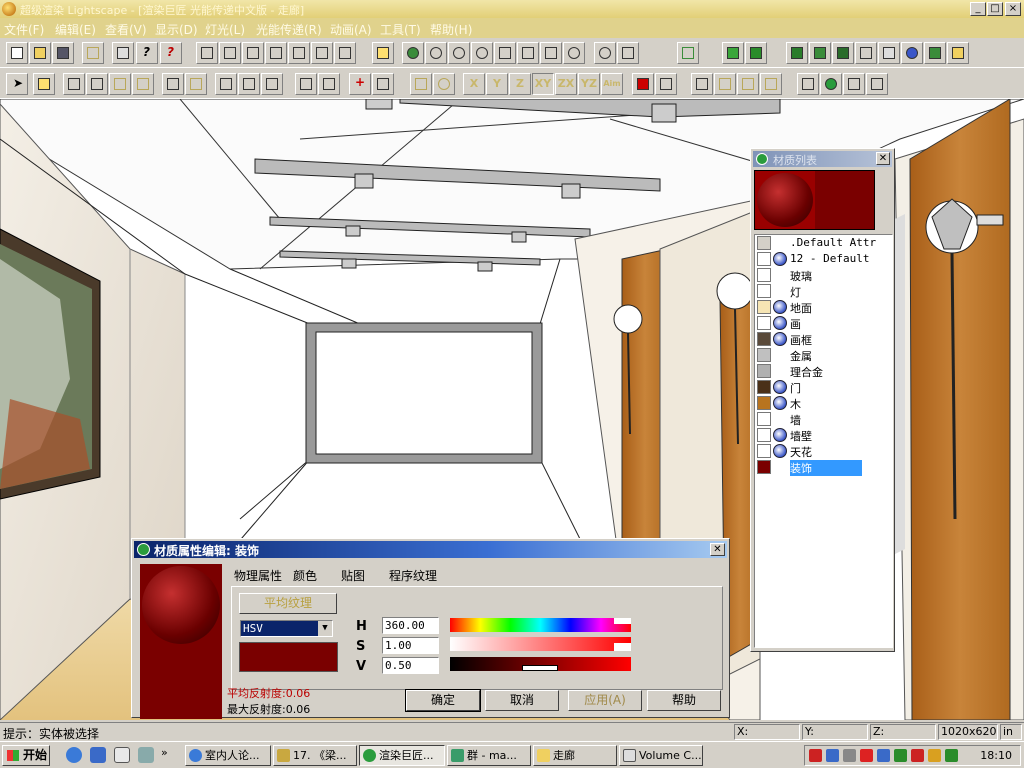 The width and height of the screenshot is (1024, 768). I want to click on menu-radiosity: 光能传递(R), so click(289, 29).